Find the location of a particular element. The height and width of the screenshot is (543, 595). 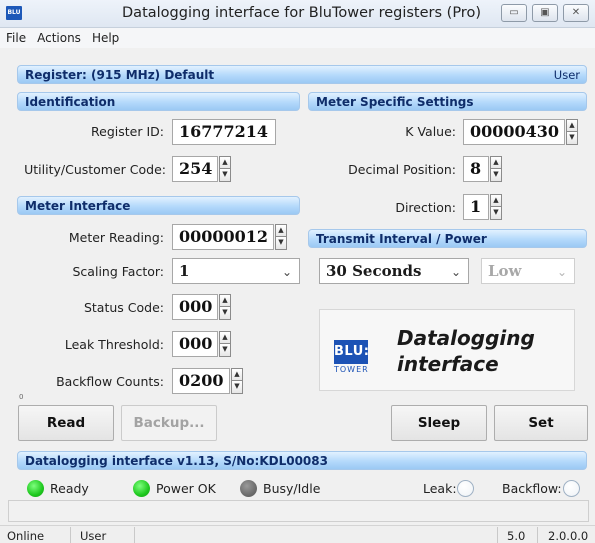

logo-mark-text: BLU: is located at coordinates (351, 352).